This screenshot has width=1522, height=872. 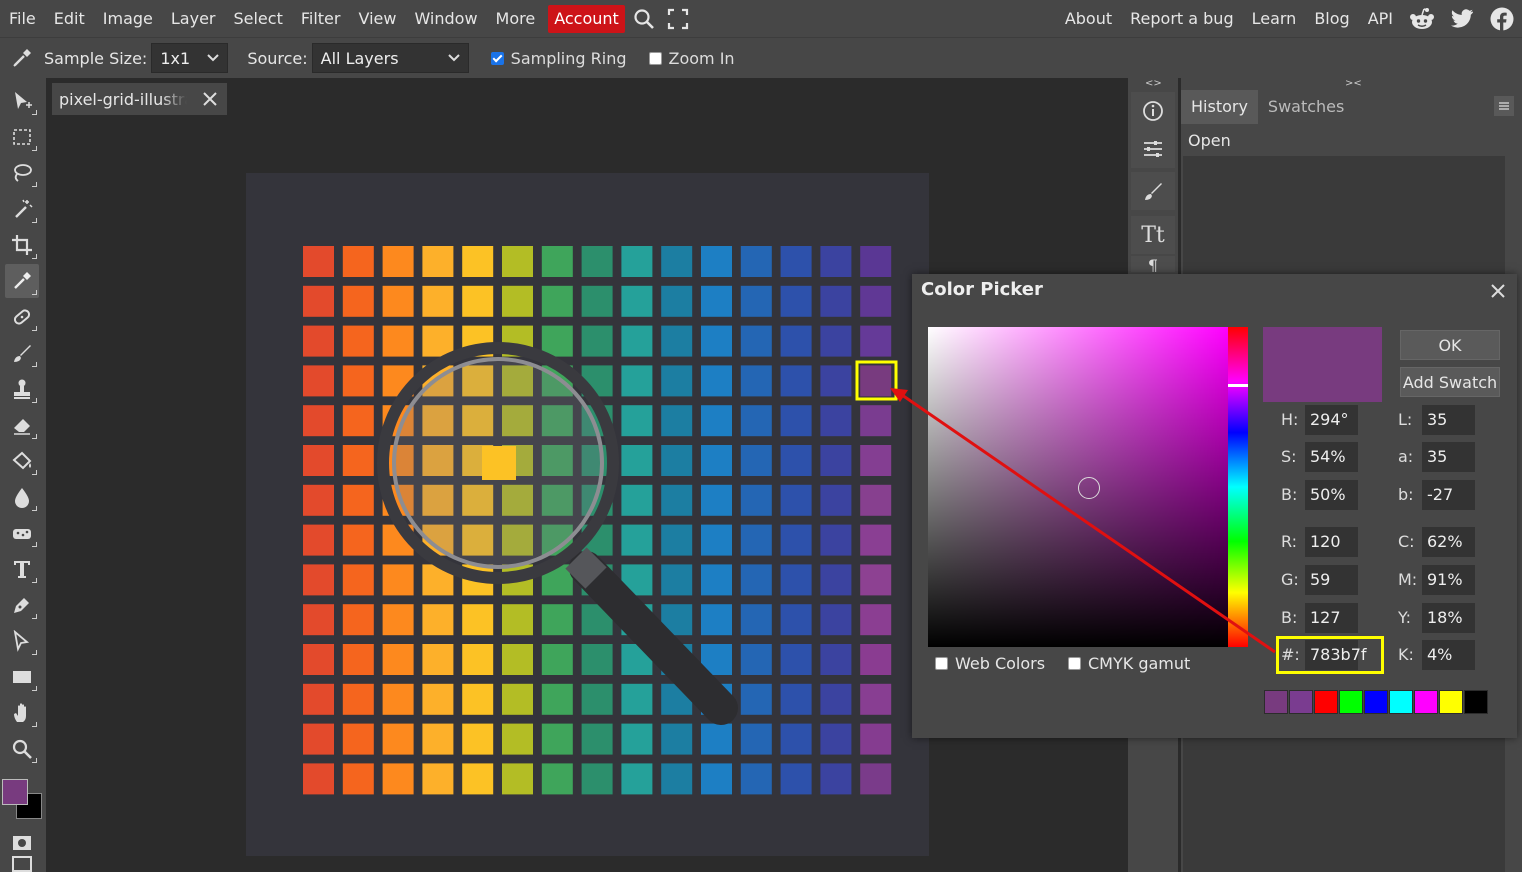 I want to click on collapse-arrows-icon: <>, so click(x=1153, y=83).